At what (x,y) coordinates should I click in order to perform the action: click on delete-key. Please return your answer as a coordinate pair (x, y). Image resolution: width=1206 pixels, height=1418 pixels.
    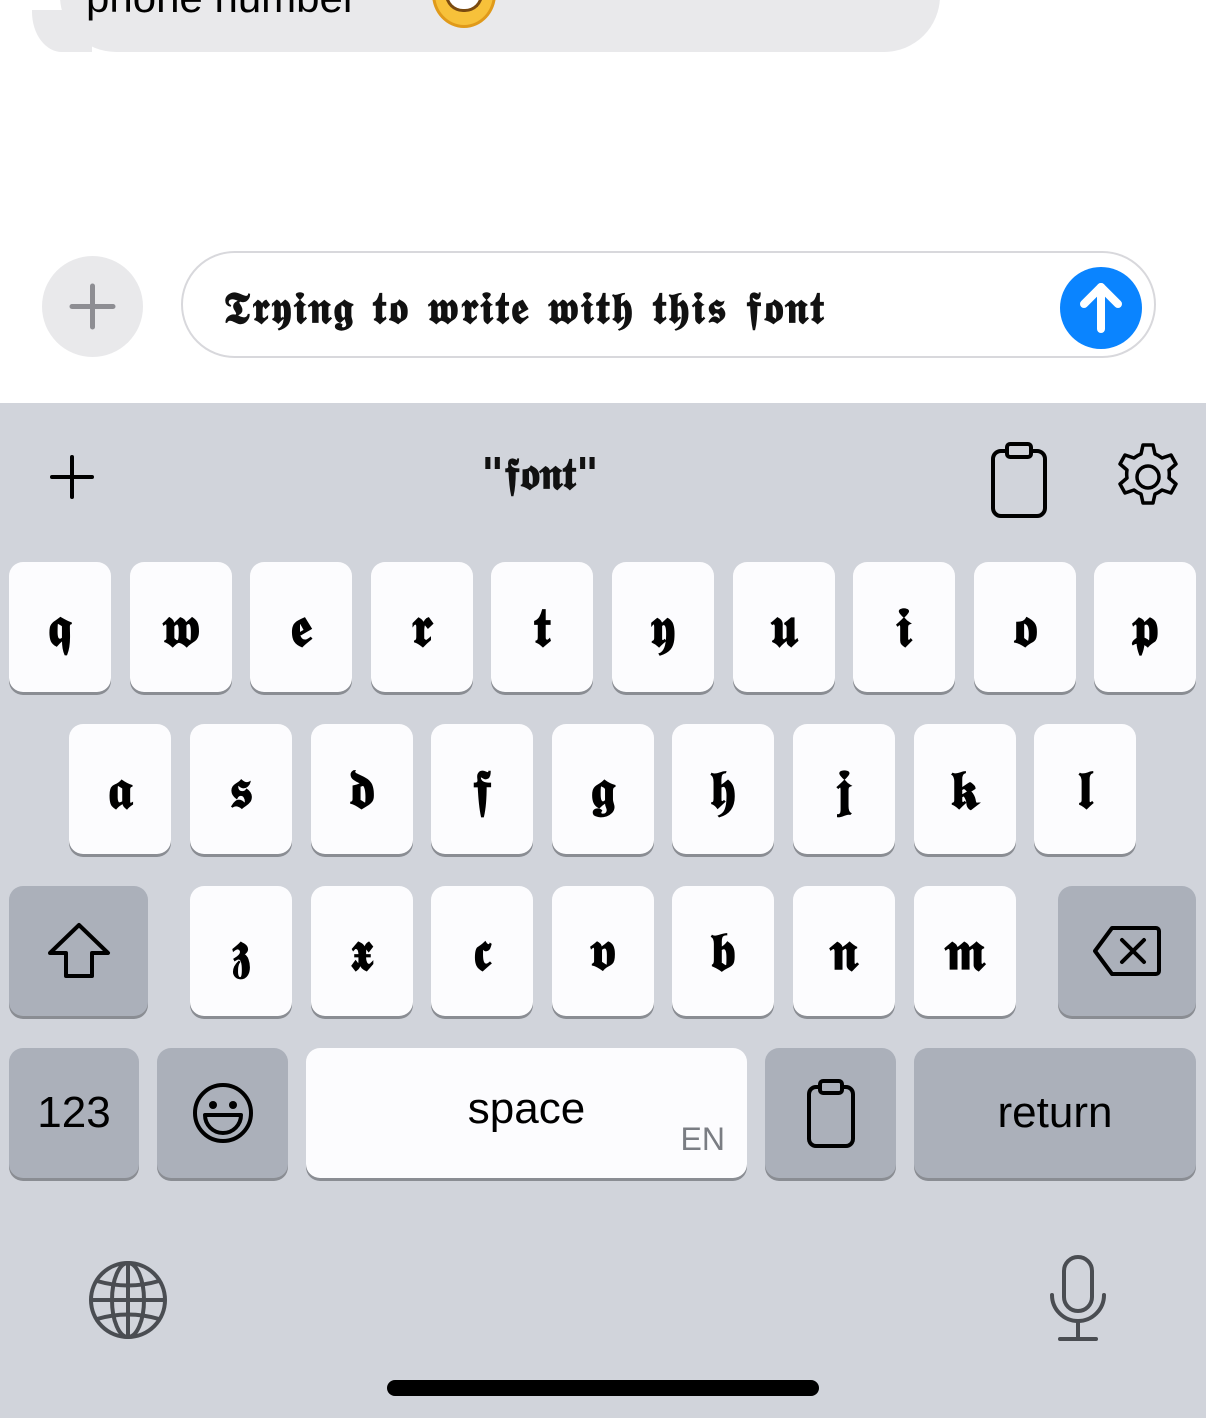
    Looking at the image, I should click on (1127, 951).